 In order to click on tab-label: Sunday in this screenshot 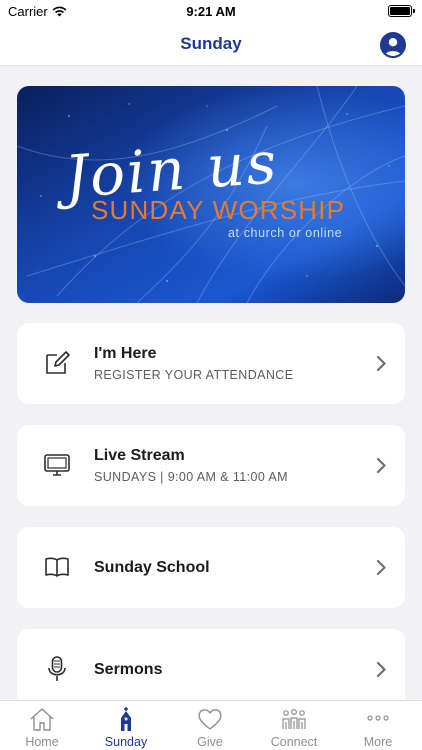, I will do `click(126, 742)`.